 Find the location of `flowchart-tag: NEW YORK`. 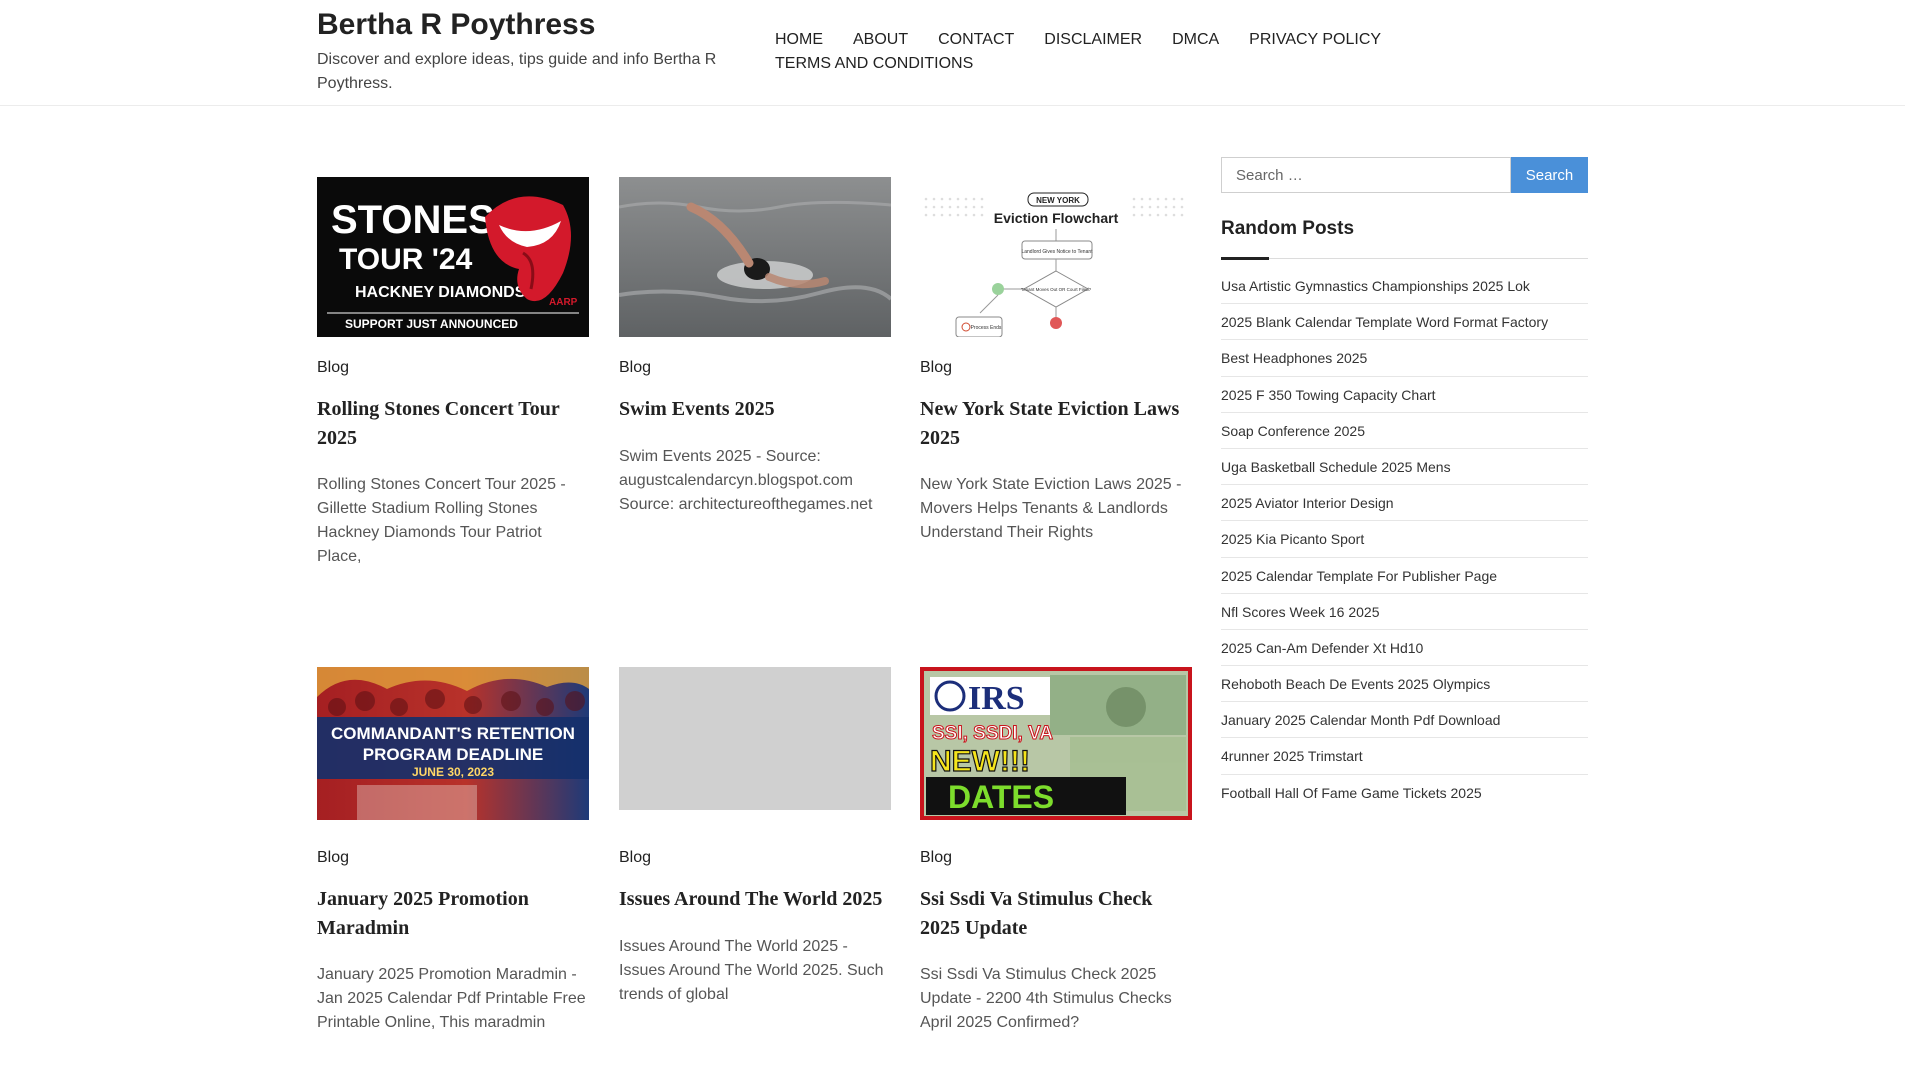

flowchart-tag: NEW YORK is located at coordinates (1058, 200).